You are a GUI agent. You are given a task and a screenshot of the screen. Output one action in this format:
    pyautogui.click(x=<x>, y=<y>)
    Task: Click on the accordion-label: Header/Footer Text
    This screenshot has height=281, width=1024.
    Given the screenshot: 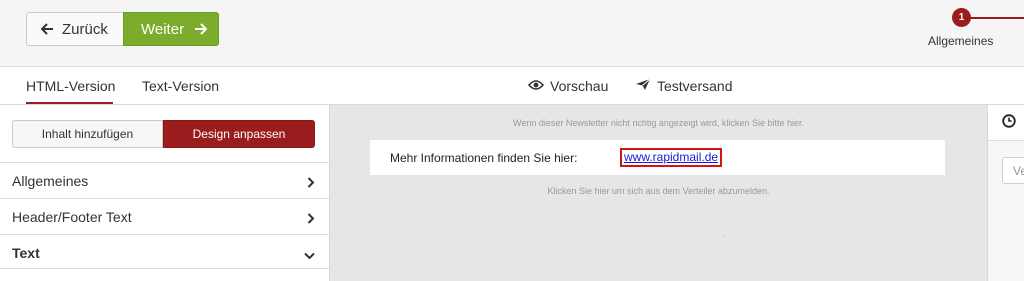 What is the action you would take?
    pyautogui.click(x=72, y=216)
    